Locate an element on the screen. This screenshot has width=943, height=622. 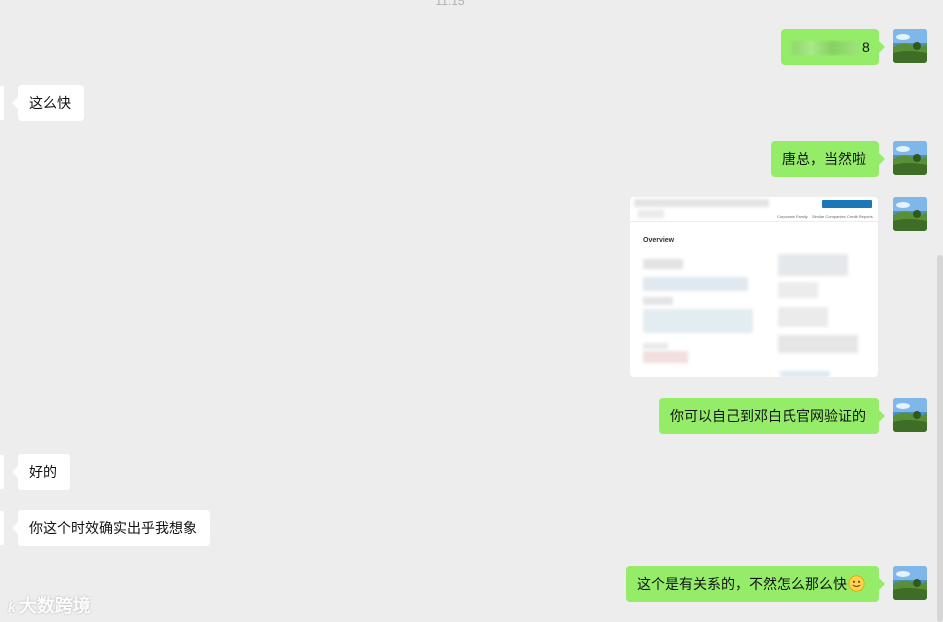
message-text: 好的 is located at coordinates (43, 472).